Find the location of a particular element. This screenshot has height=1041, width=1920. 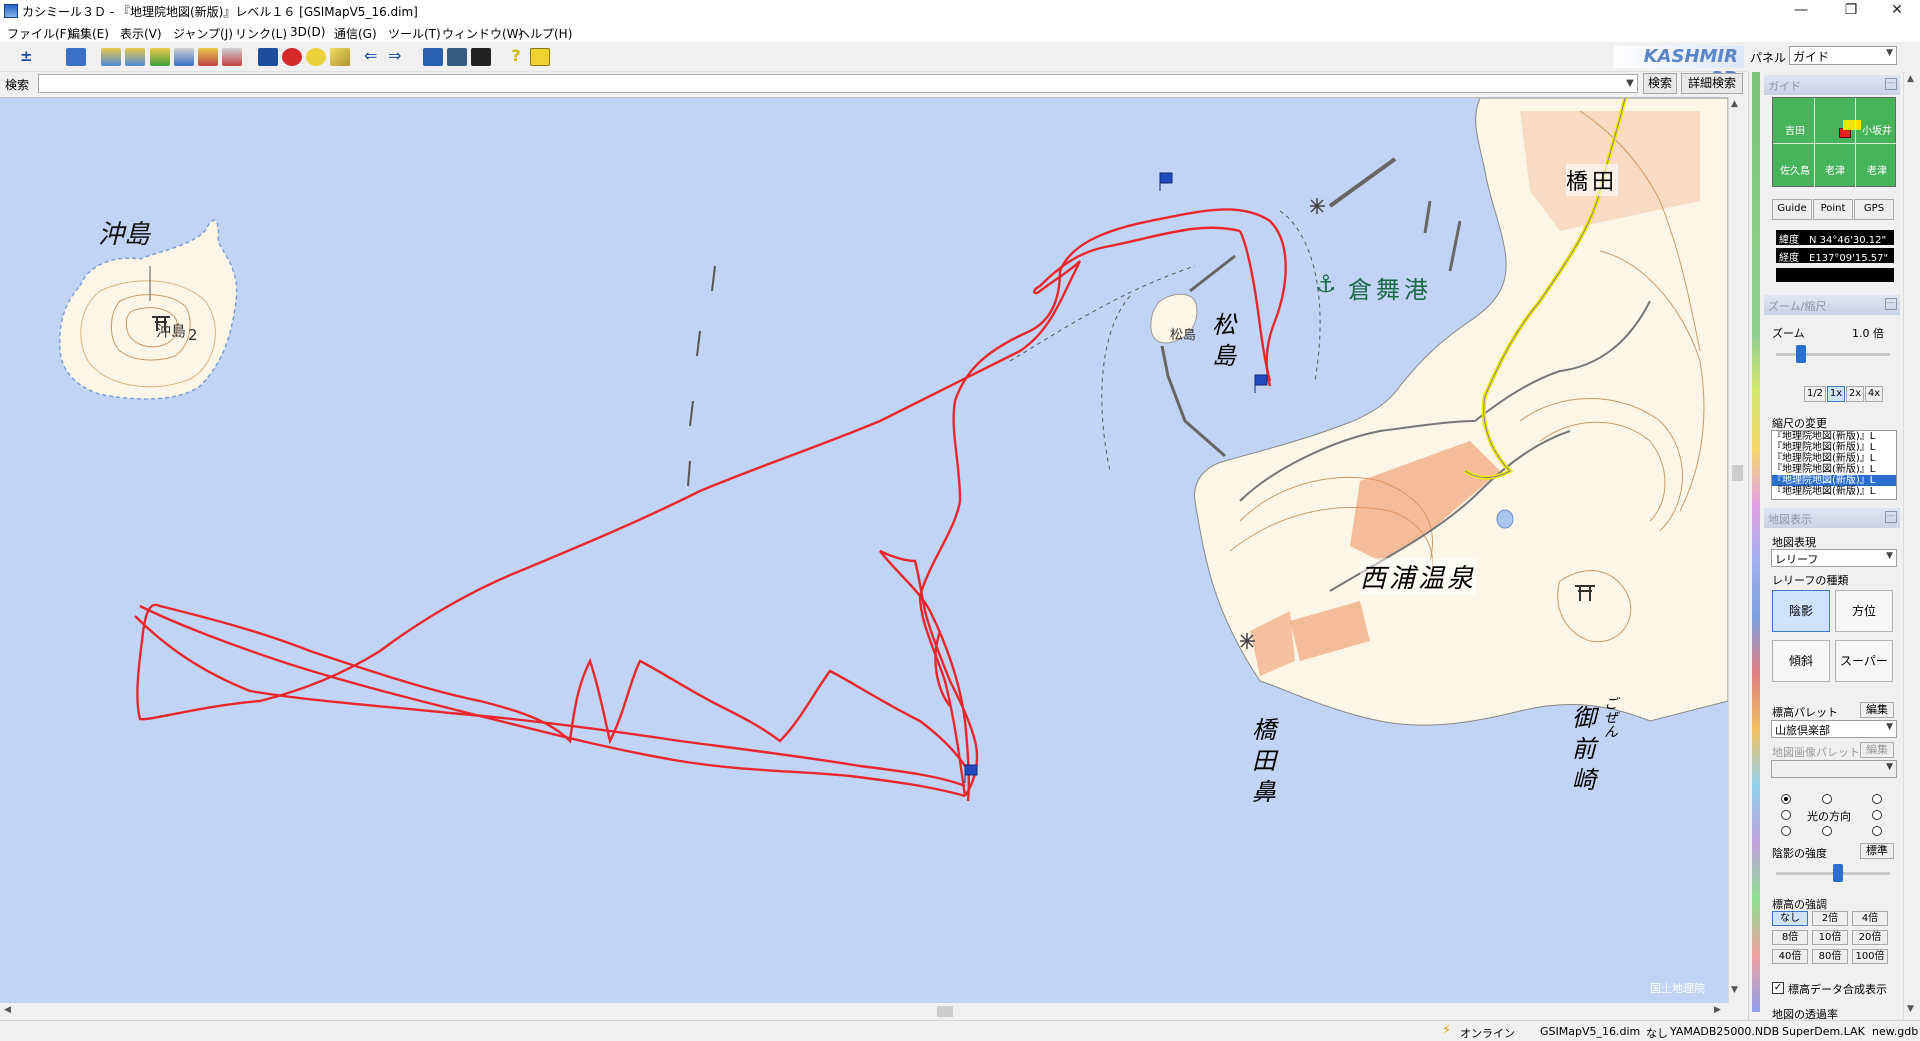

zoom-search-icon: ± is located at coordinates (30, 57).